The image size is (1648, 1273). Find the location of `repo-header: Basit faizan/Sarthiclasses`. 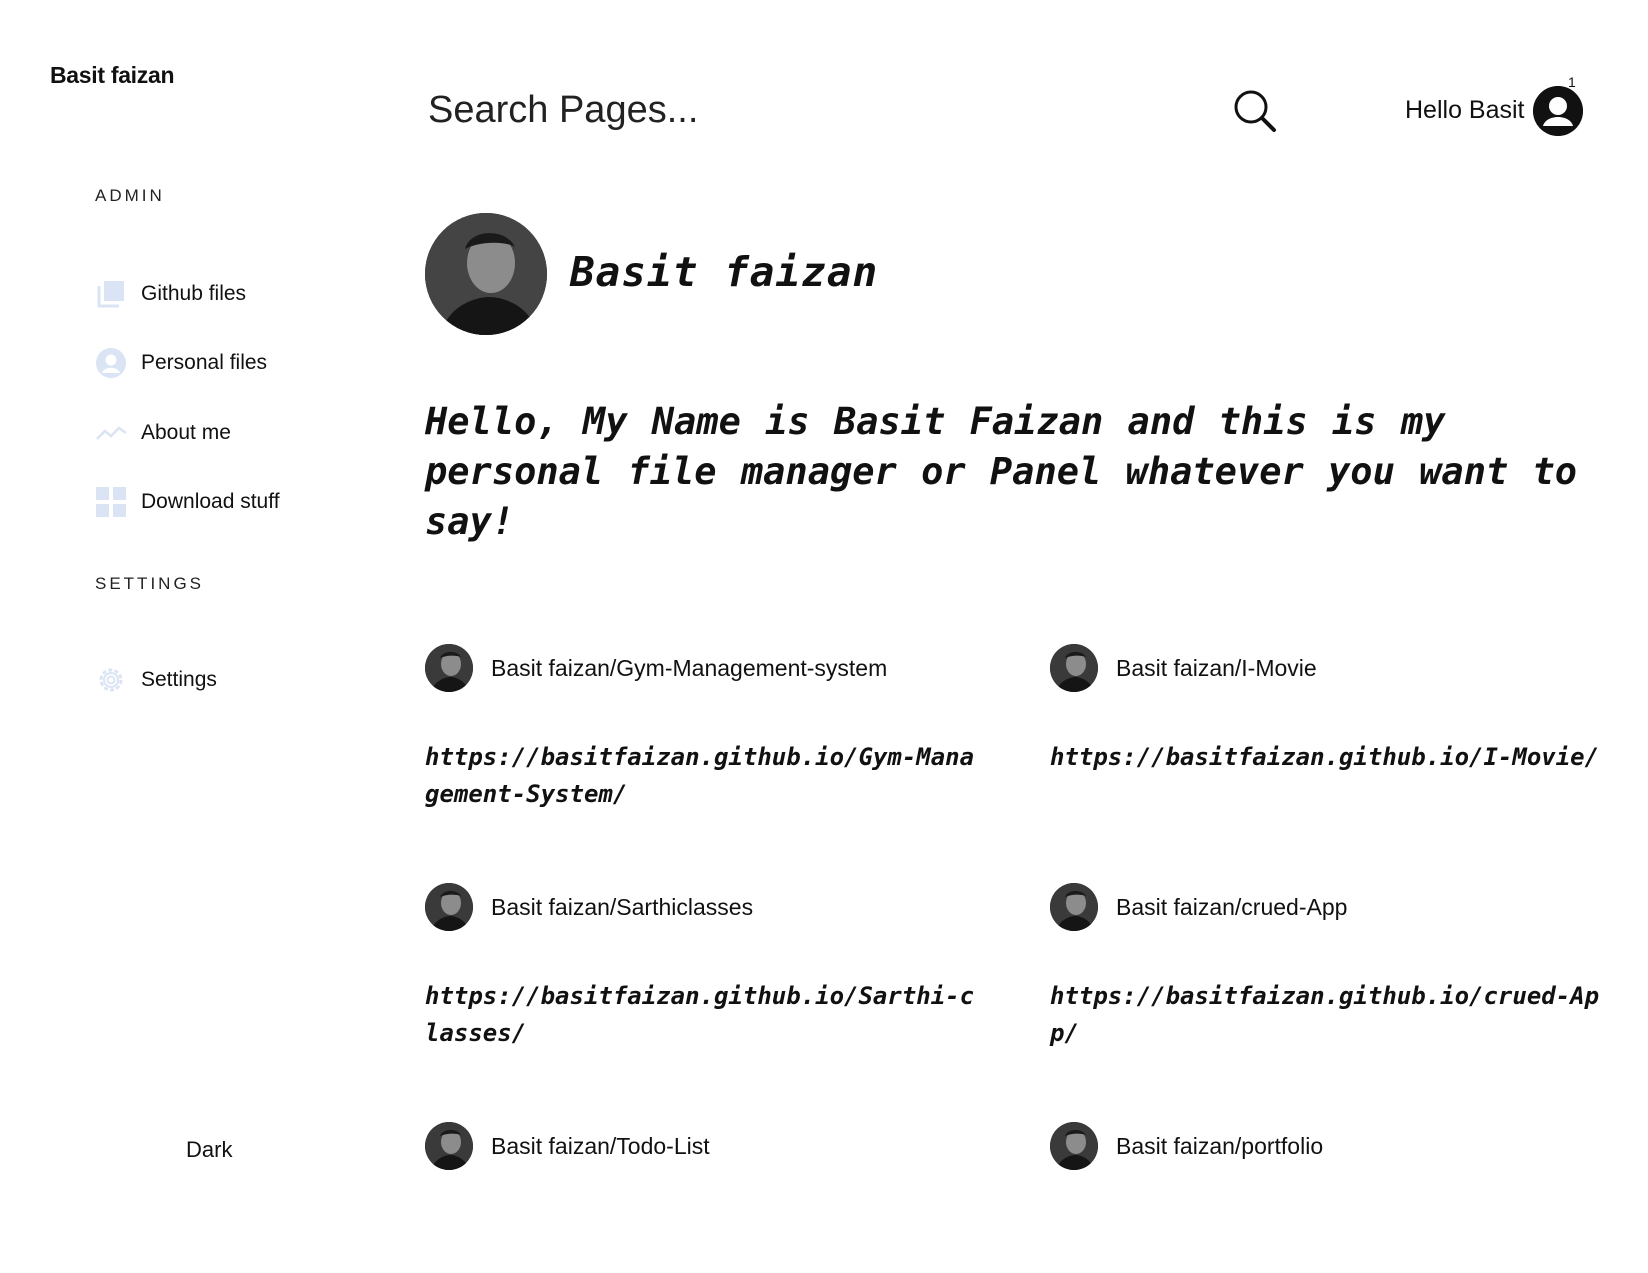

repo-header: Basit faizan/Sarthiclasses is located at coordinates (705, 907).